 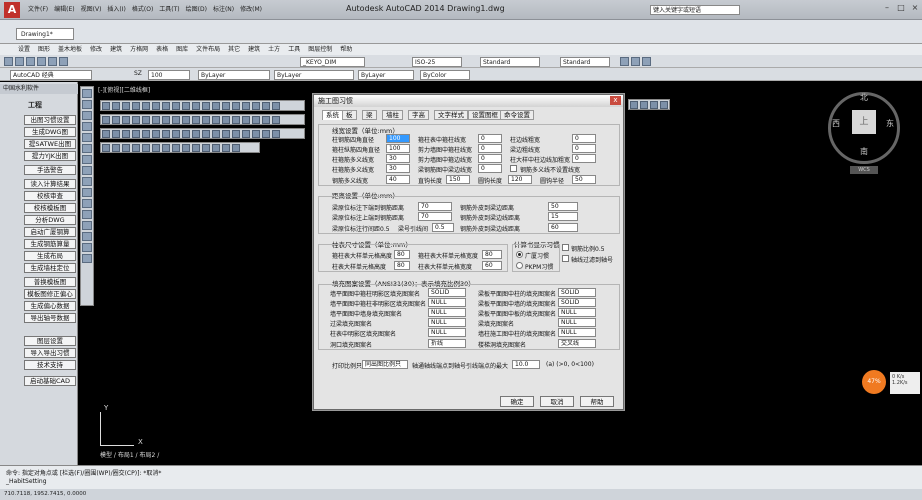 I want to click on qa-item: 文件(F), so click(x=38, y=9).